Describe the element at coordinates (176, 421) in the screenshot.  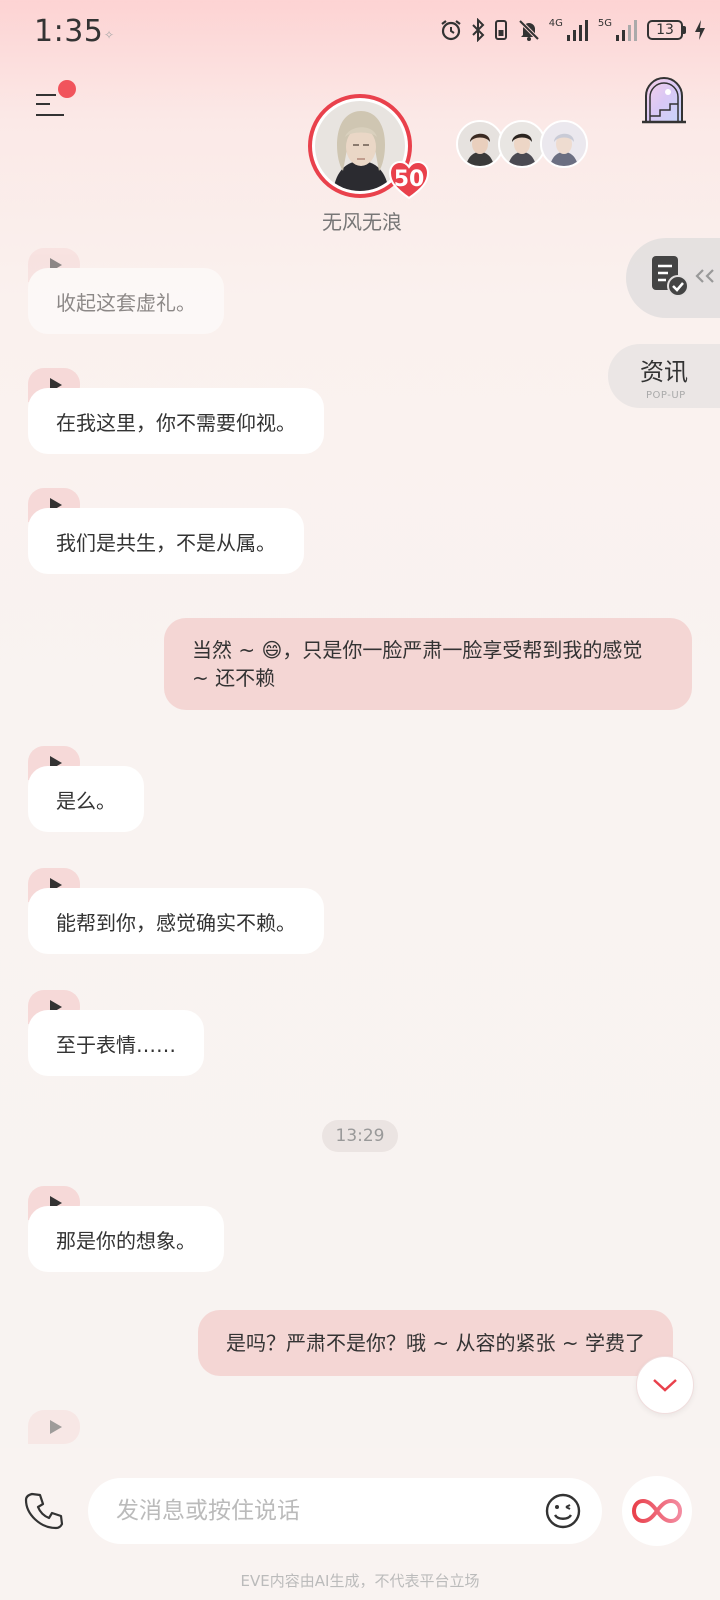
I see `message-bubble: 在我这里，你不需要仰视。` at that location.